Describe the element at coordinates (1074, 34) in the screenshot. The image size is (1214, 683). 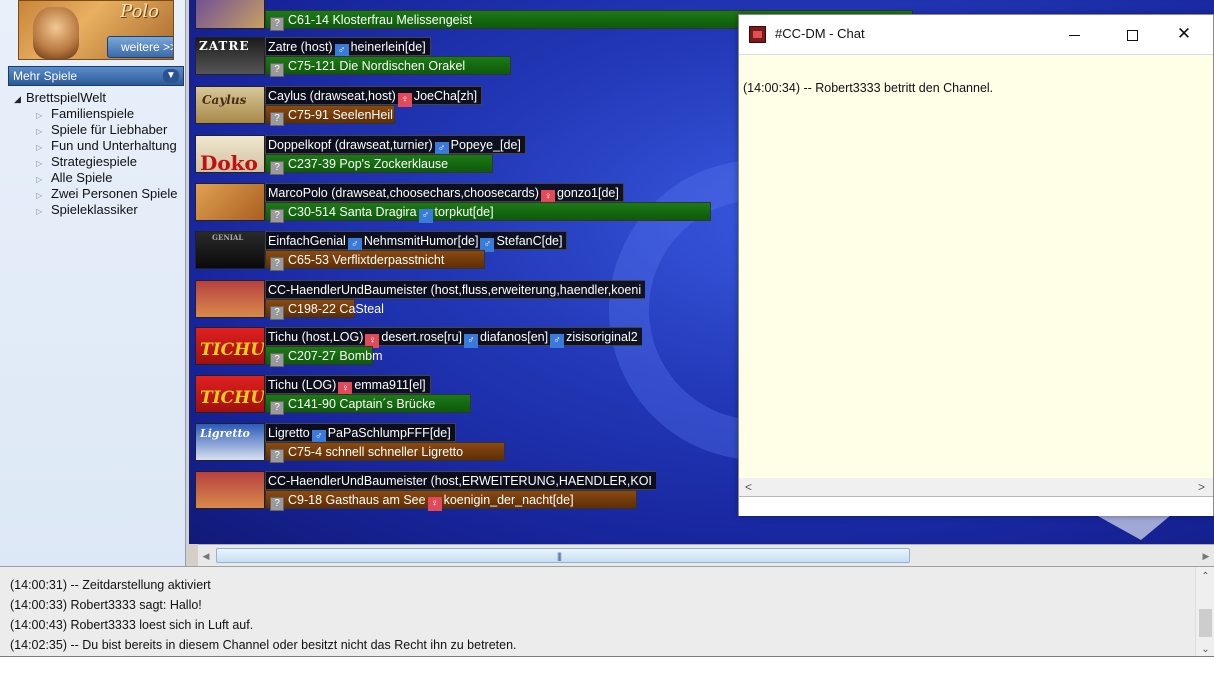
I see `minimize-button` at that location.